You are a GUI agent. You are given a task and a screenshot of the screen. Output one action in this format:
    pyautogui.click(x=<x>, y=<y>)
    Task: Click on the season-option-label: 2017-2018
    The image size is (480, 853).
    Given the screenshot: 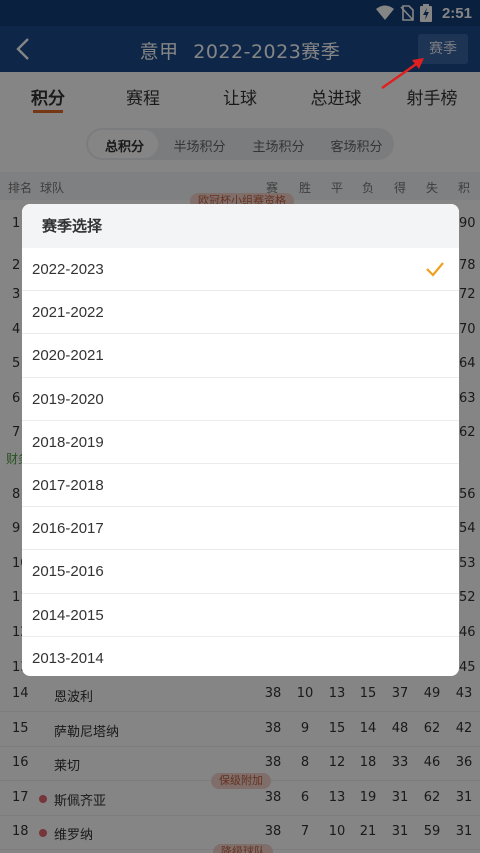 What is the action you would take?
    pyautogui.click(x=68, y=485)
    